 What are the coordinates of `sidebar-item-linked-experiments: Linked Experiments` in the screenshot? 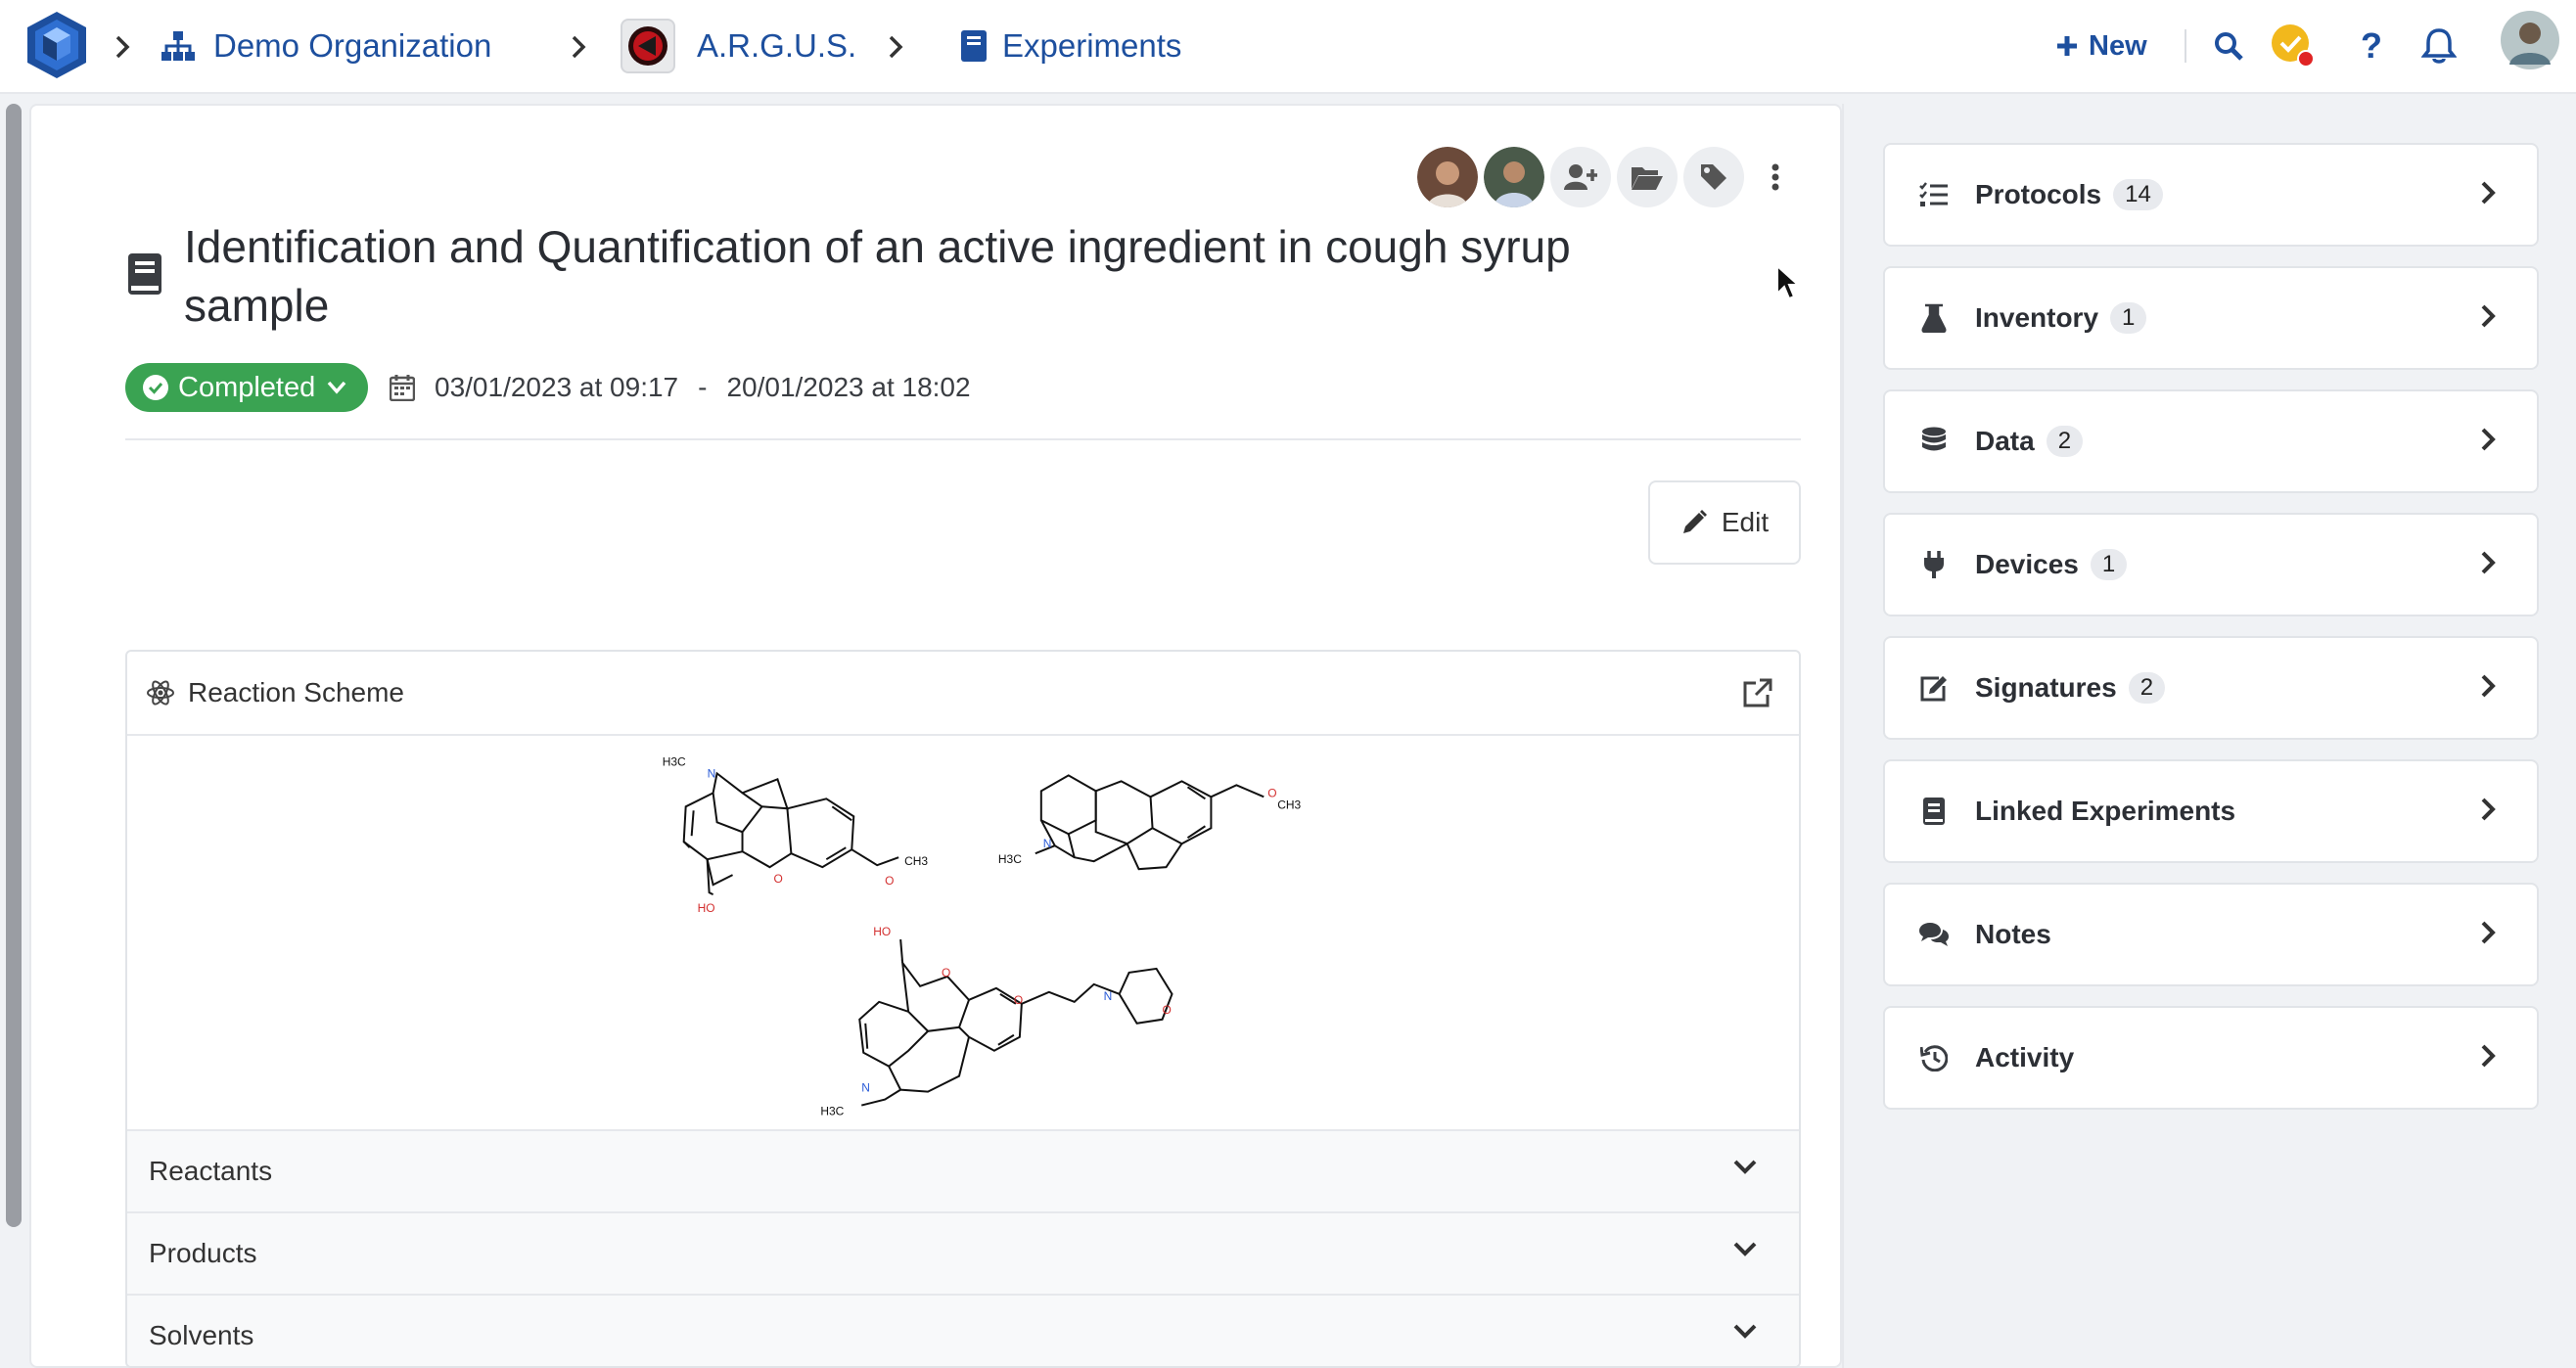 It's located at (2211, 811).